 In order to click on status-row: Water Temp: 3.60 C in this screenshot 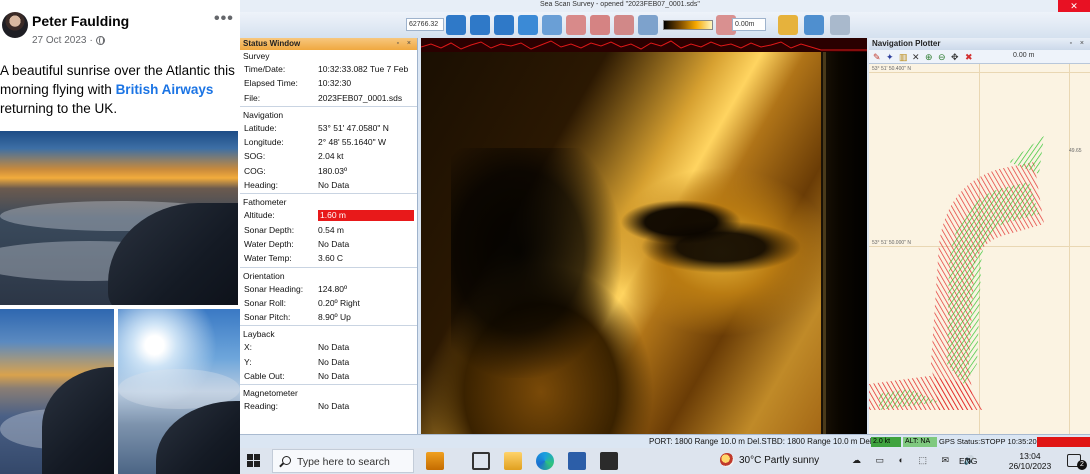, I will do `click(294, 258)`.